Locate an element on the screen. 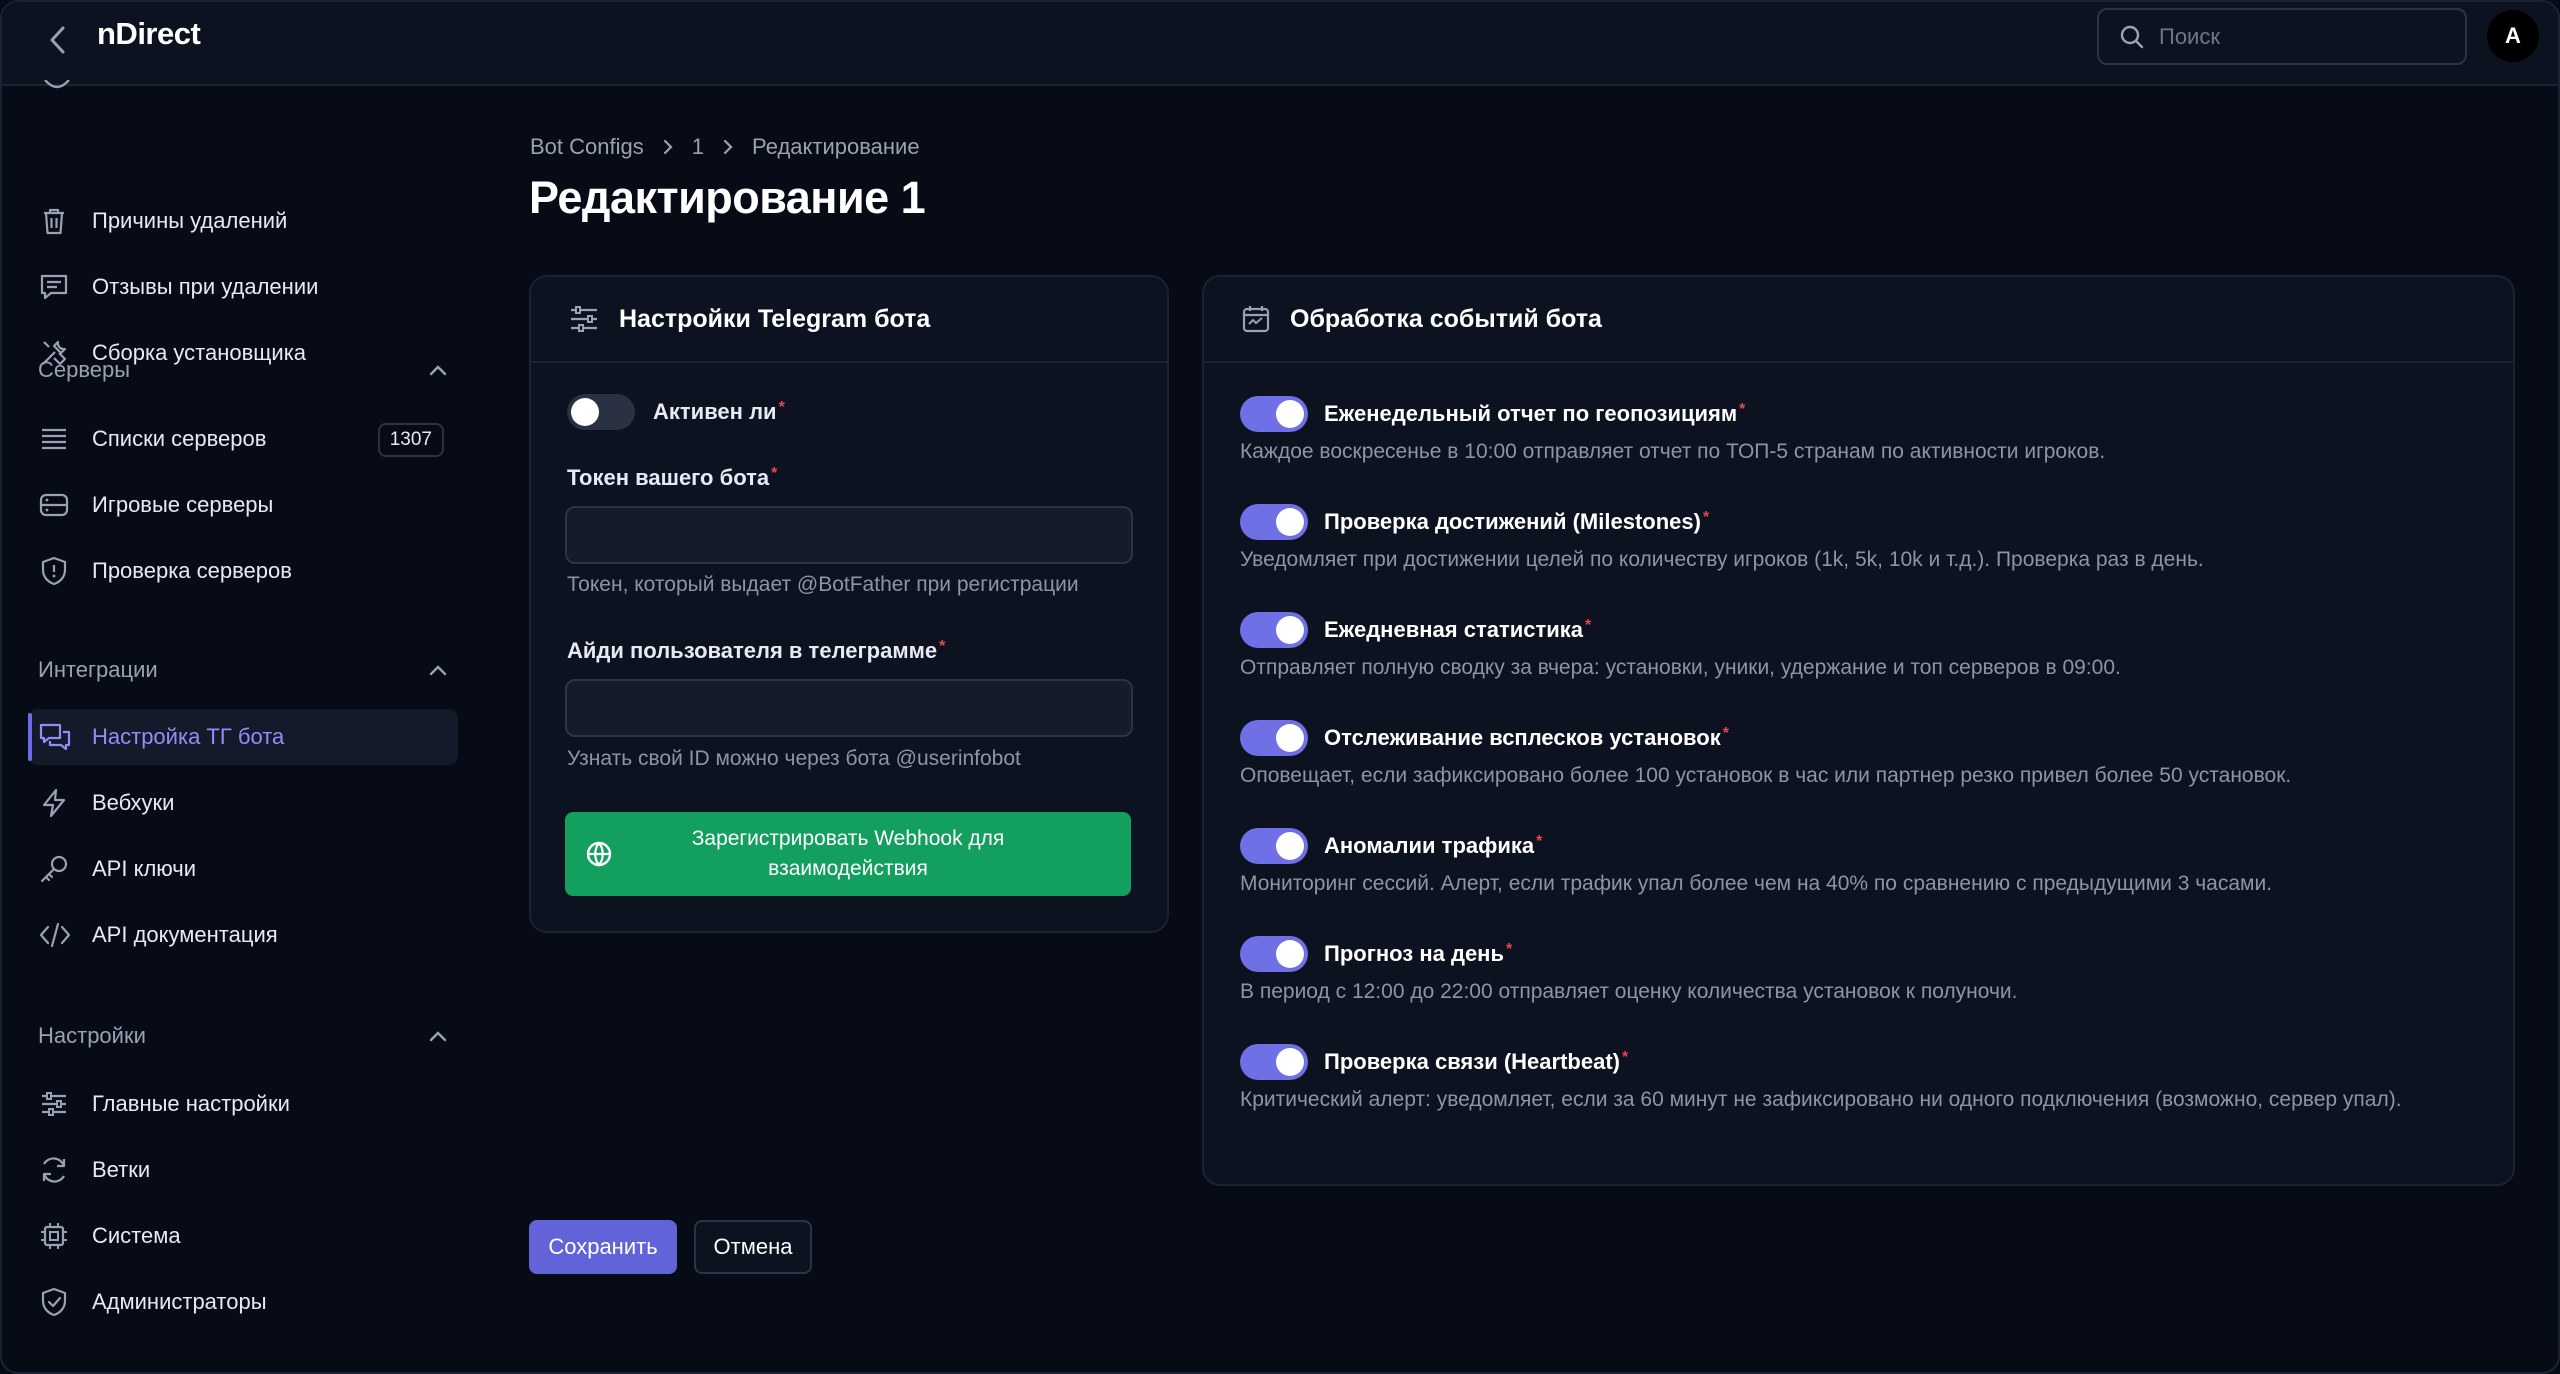 The image size is (2560, 1374). sidebar-item-webhooks: Вебхуки is located at coordinates (243, 803).